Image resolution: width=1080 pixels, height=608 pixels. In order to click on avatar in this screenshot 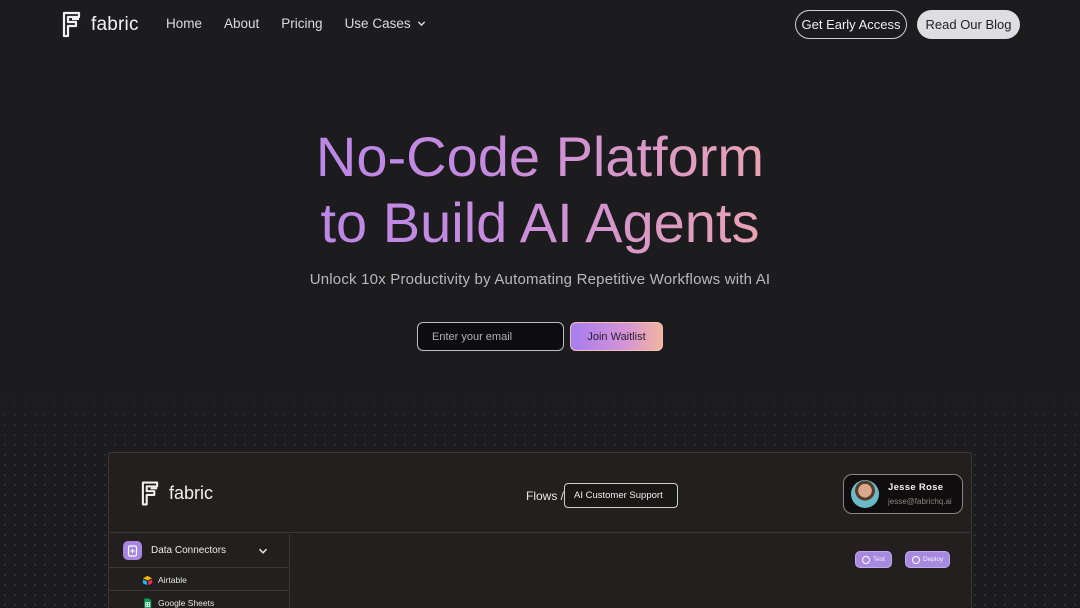, I will do `click(865, 494)`.